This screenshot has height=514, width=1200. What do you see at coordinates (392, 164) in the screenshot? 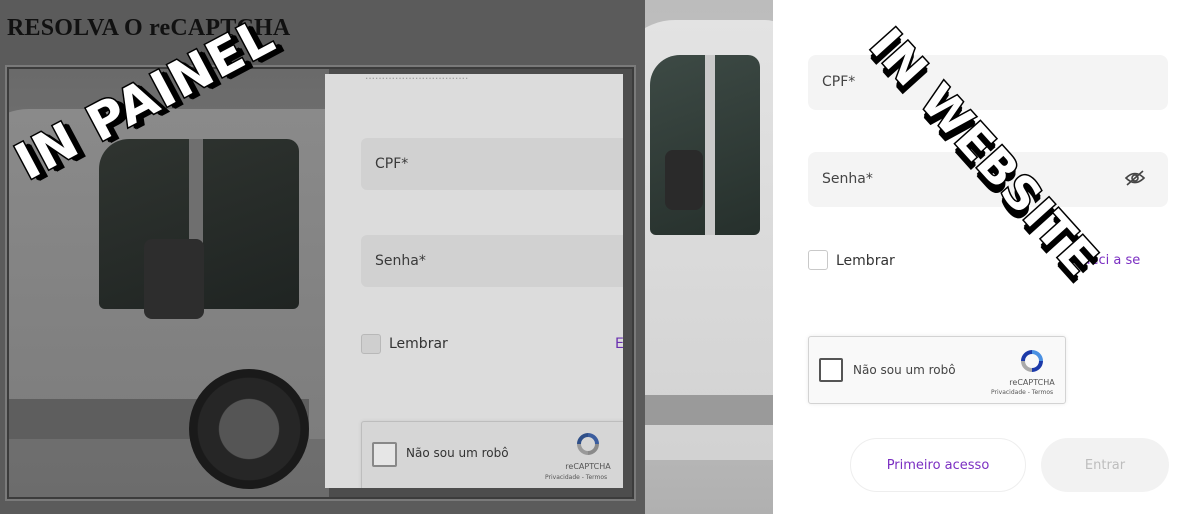
I see `painel-cpf-label: CPF*` at bounding box center [392, 164].